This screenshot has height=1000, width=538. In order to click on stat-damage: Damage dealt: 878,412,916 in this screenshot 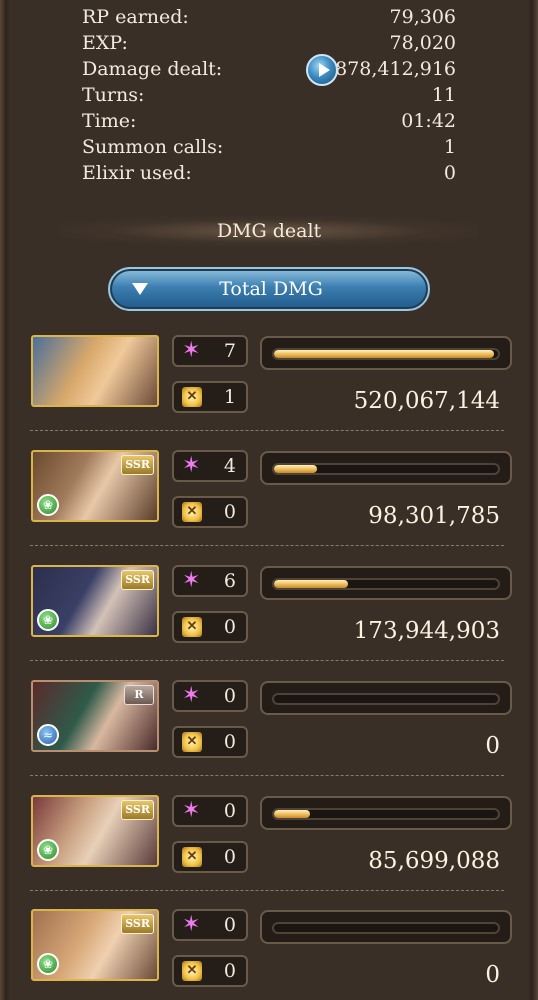, I will do `click(269, 69)`.